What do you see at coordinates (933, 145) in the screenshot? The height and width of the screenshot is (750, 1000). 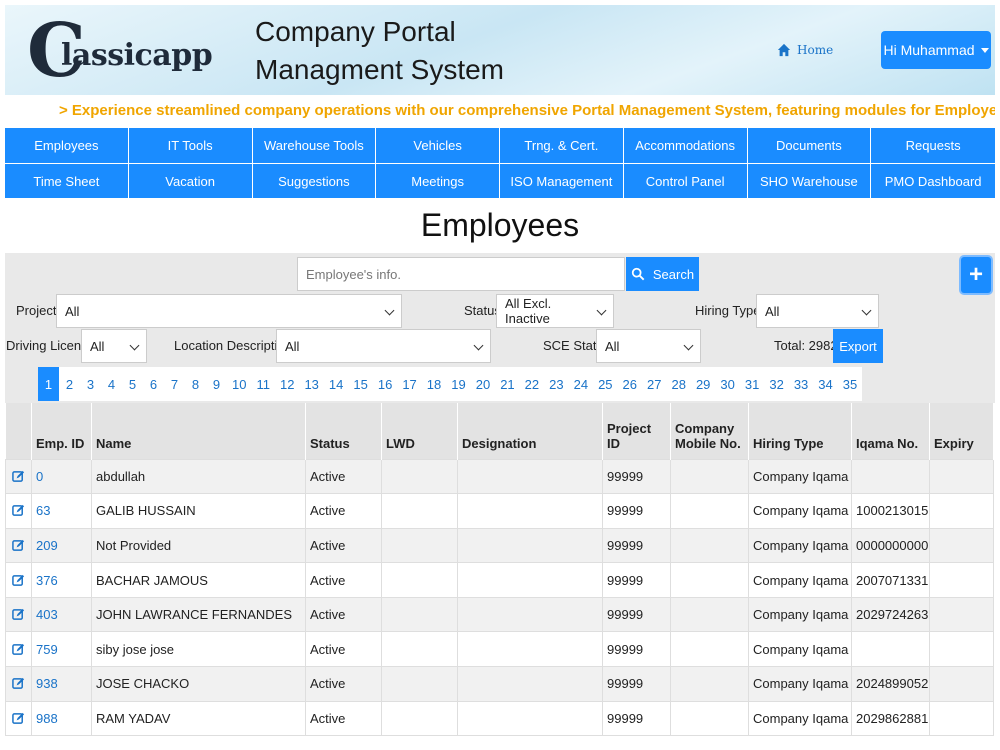 I see `nav-requests: Requests` at bounding box center [933, 145].